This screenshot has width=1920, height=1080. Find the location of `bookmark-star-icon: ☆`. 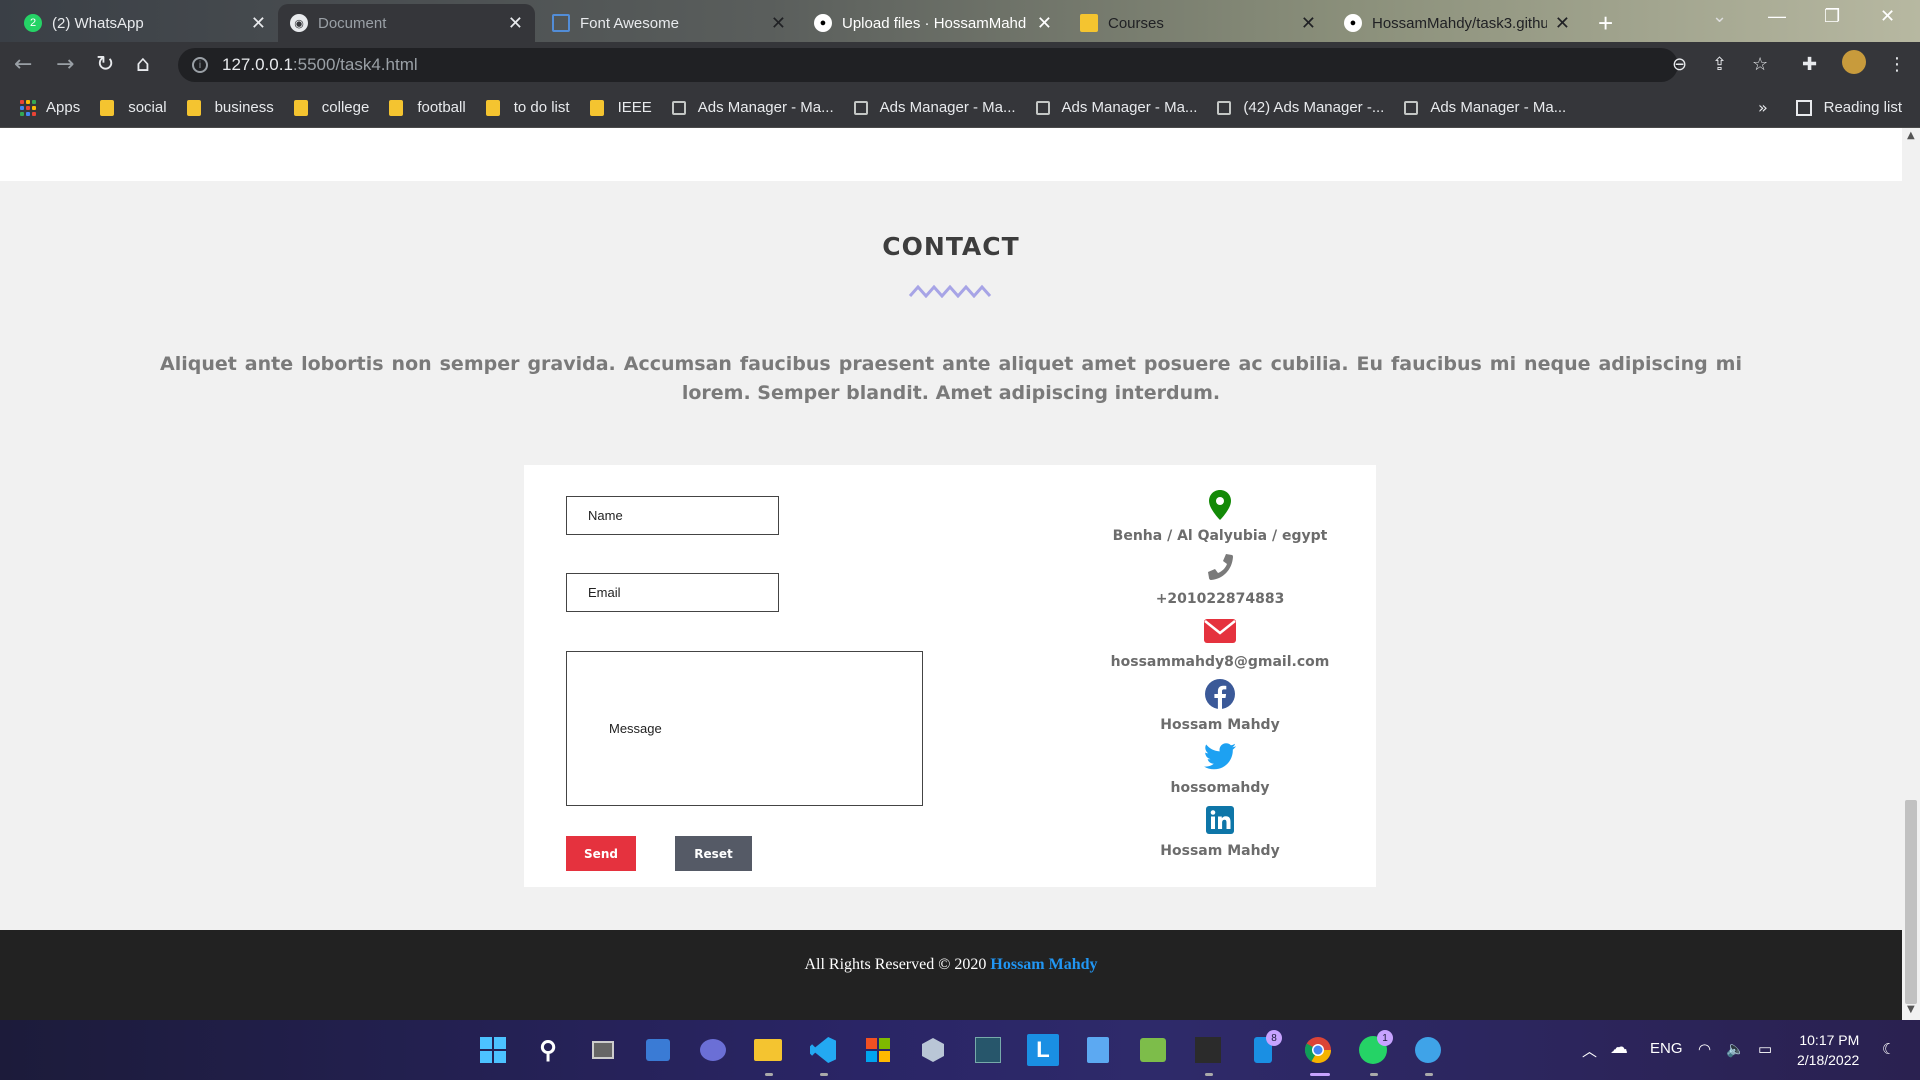

bookmark-star-icon: ☆ is located at coordinates (1760, 64).